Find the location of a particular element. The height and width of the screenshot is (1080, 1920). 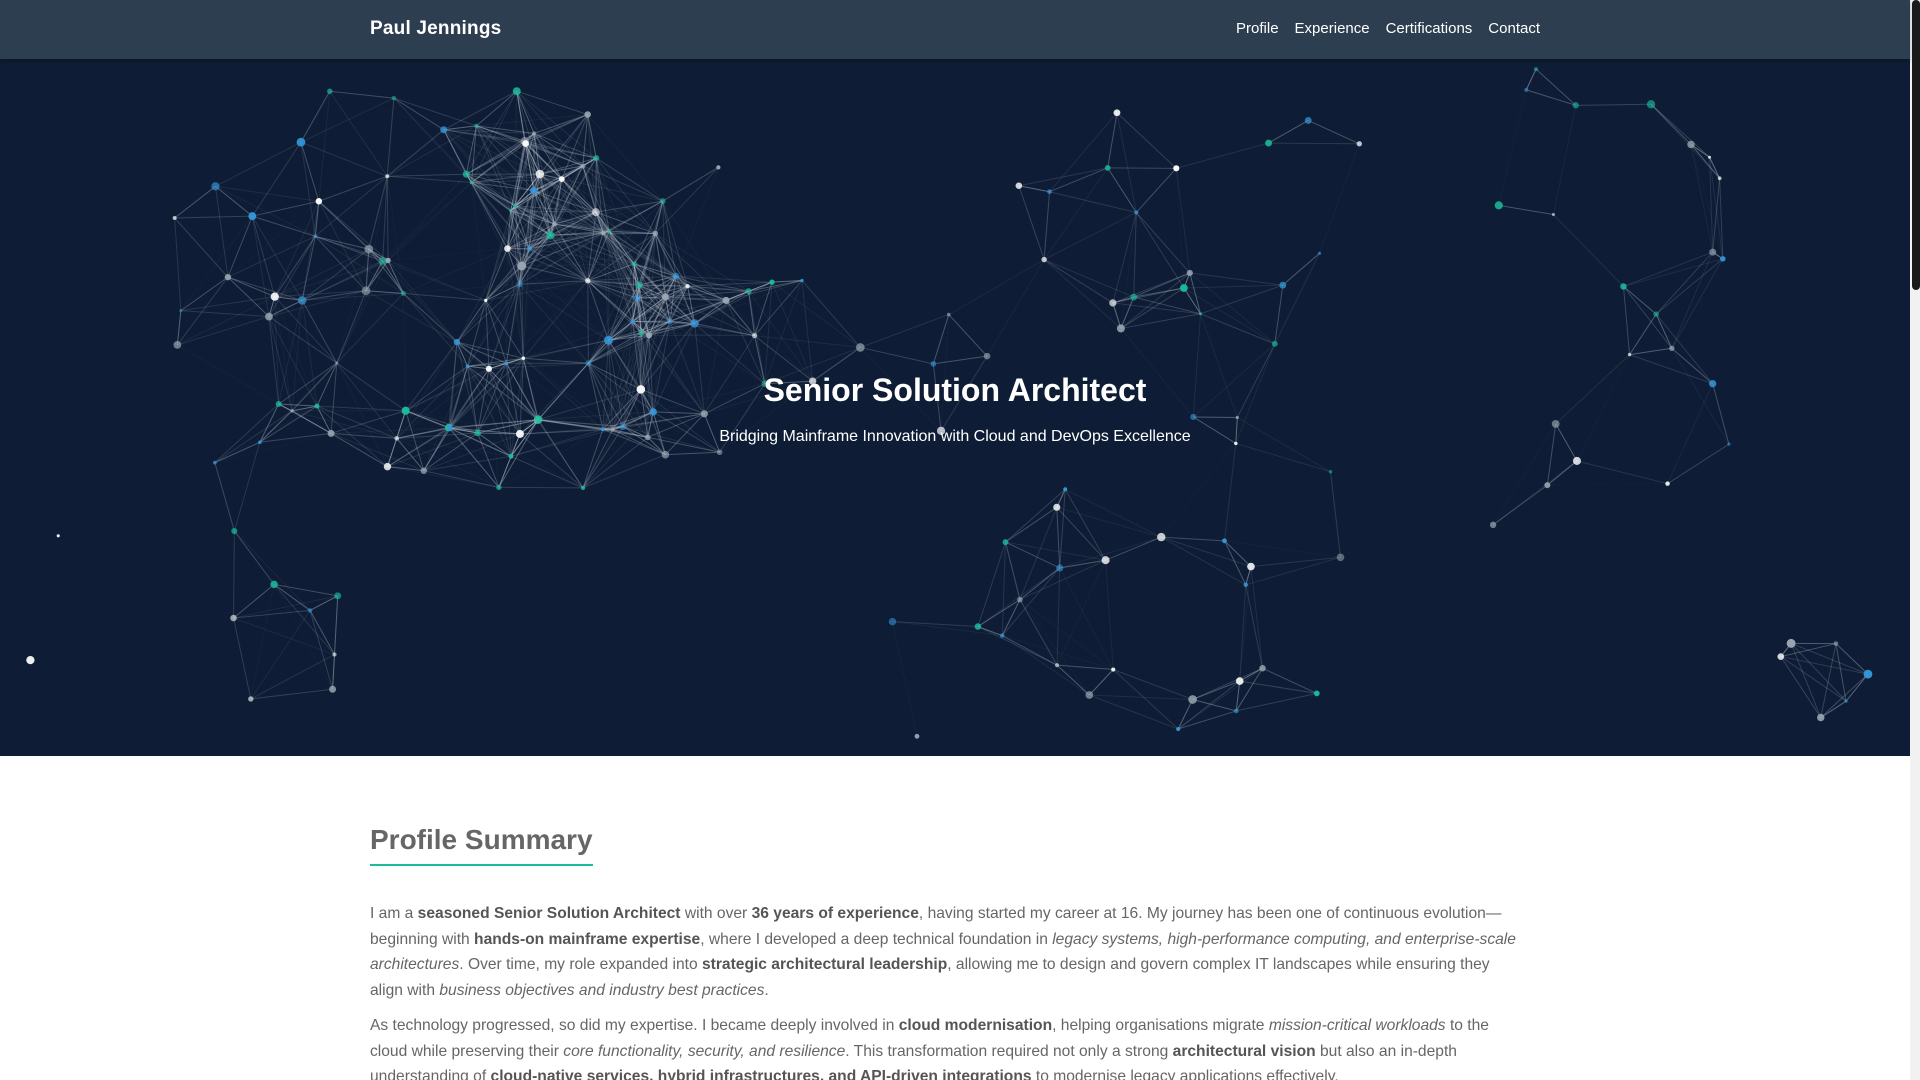

nav-link-contact: Contact is located at coordinates (1514, 28).